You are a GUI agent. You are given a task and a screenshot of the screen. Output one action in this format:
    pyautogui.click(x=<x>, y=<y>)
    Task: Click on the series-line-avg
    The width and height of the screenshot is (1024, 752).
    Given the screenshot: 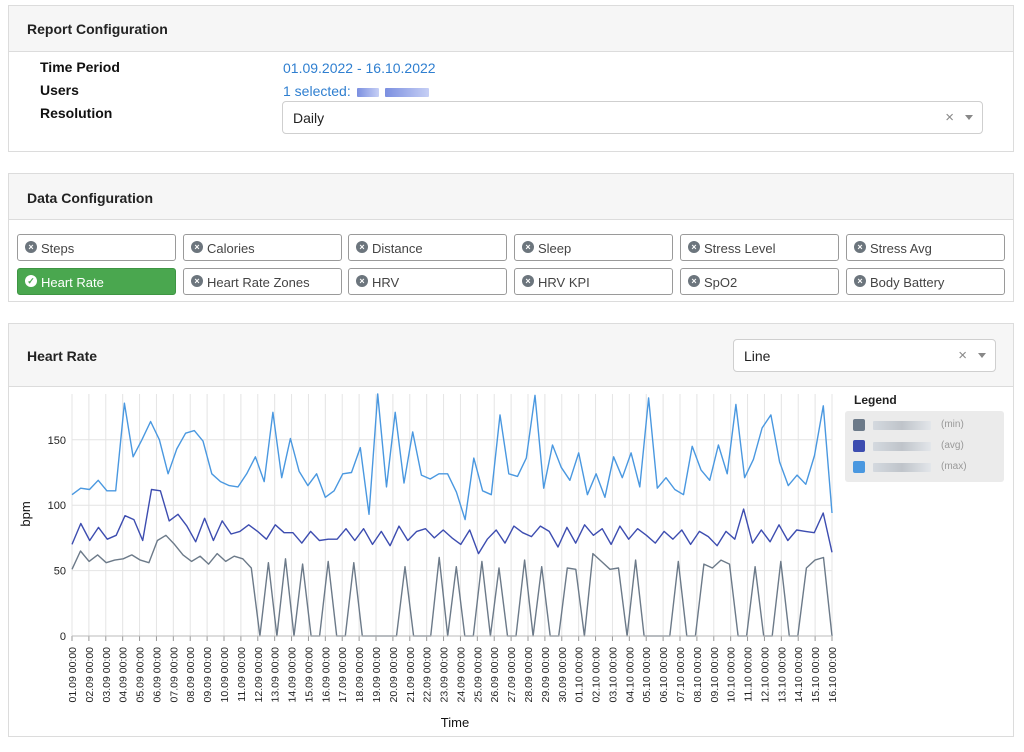 What is the action you would take?
    pyautogui.click(x=452, y=521)
    